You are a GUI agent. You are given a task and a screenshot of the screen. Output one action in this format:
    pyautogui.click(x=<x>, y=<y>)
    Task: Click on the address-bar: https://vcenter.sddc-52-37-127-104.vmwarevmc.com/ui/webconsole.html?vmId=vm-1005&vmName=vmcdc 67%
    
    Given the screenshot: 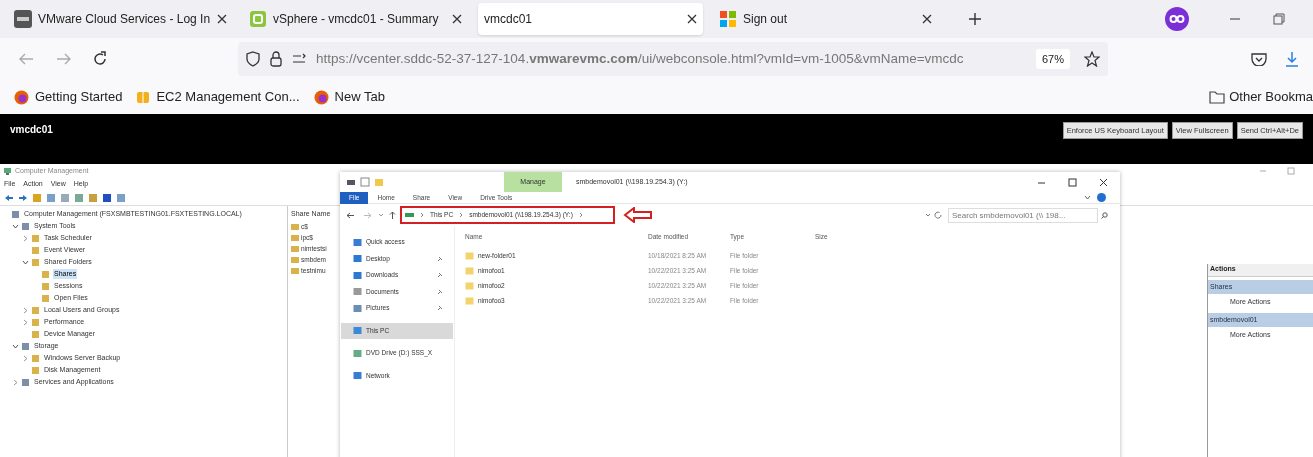 What is the action you would take?
    pyautogui.click(x=673, y=59)
    